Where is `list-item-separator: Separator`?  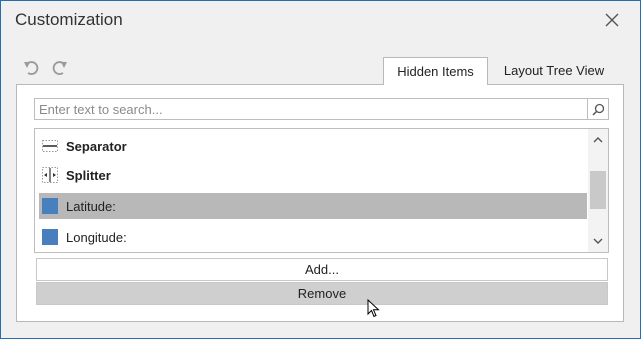 list-item-separator: Separator is located at coordinates (313, 146).